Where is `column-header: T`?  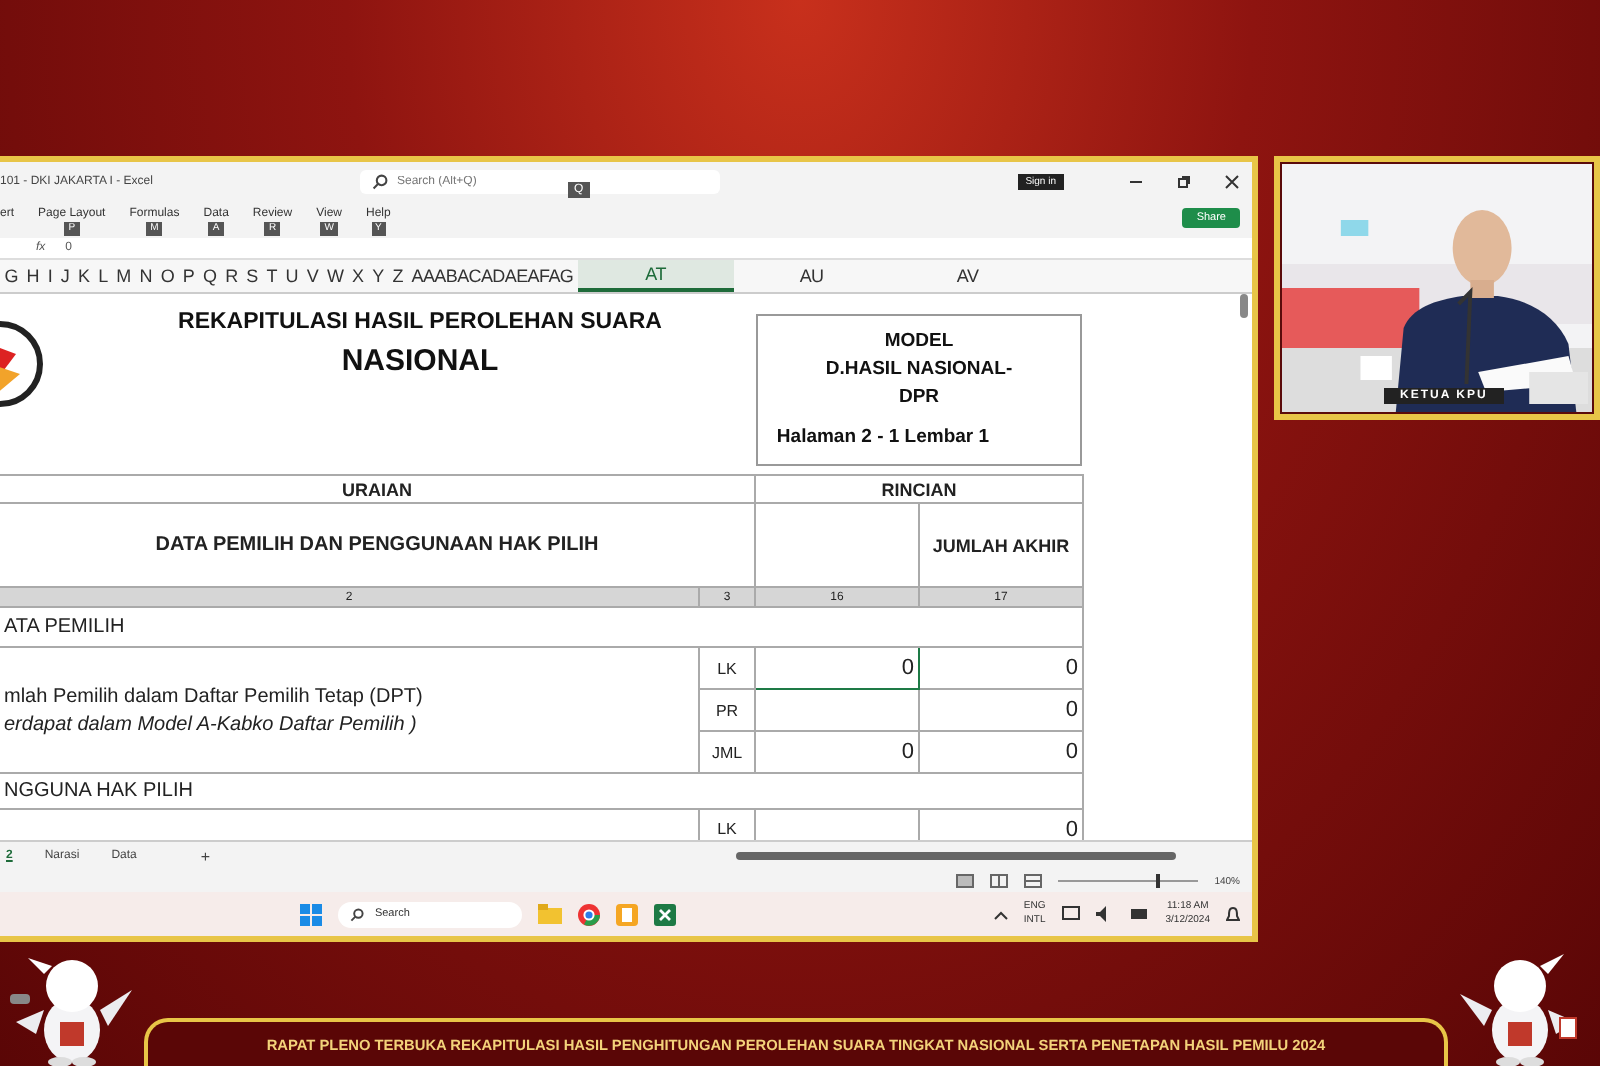
column-header: T is located at coordinates (272, 276).